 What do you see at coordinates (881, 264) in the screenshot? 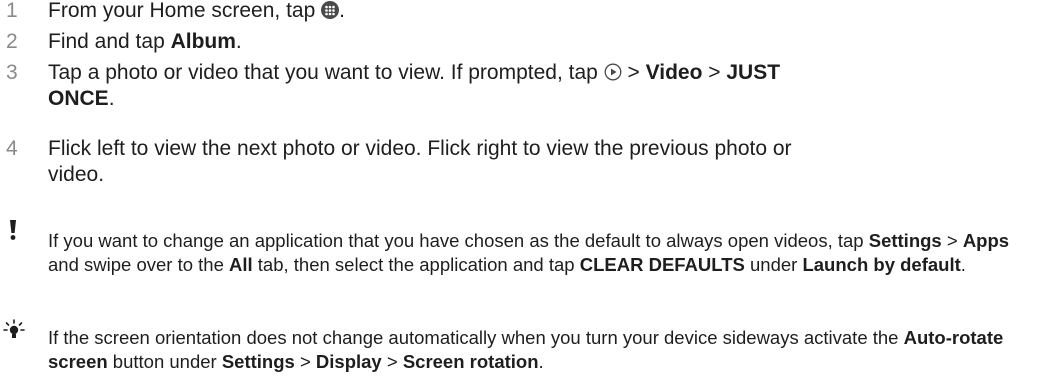
I see `launch-by-default-label: Launch by default` at bounding box center [881, 264].